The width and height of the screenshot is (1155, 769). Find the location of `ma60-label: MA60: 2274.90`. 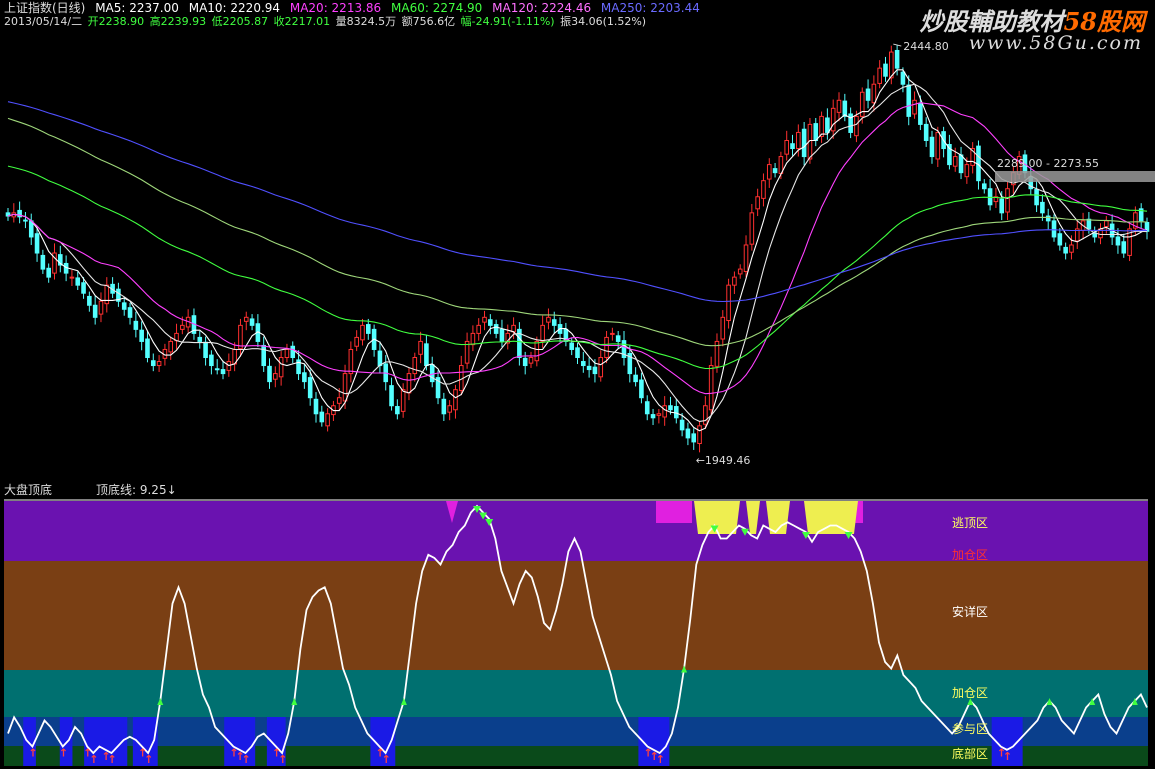

ma60-label: MA60: 2274.90 is located at coordinates (437, 8).